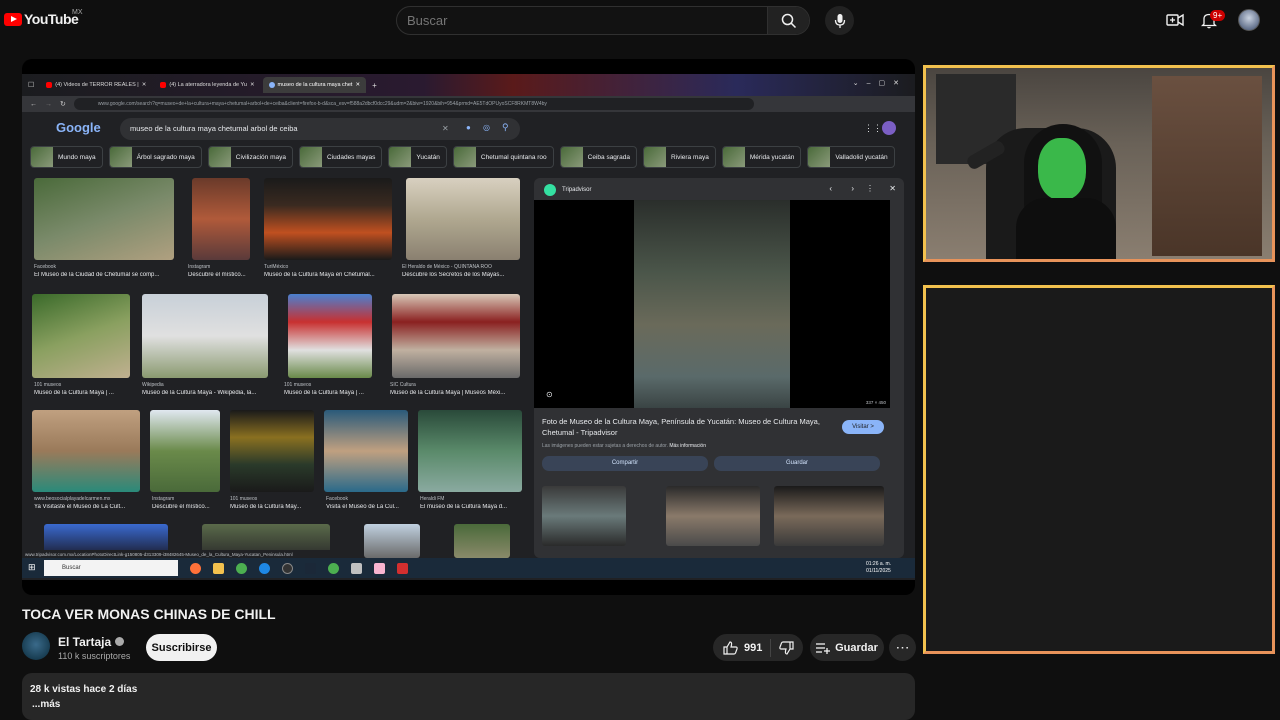 The width and height of the screenshot is (1280, 720). I want to click on taskbar-clock: 01:26 a. m. 01/11/2025, so click(878, 568).